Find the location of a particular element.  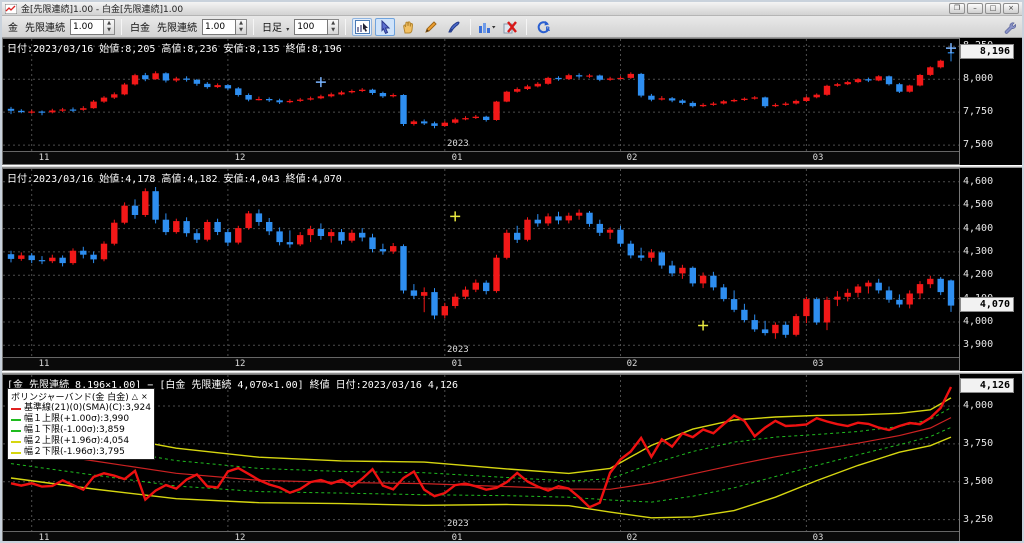

select-arrow-tool-button is located at coordinates (385, 26).